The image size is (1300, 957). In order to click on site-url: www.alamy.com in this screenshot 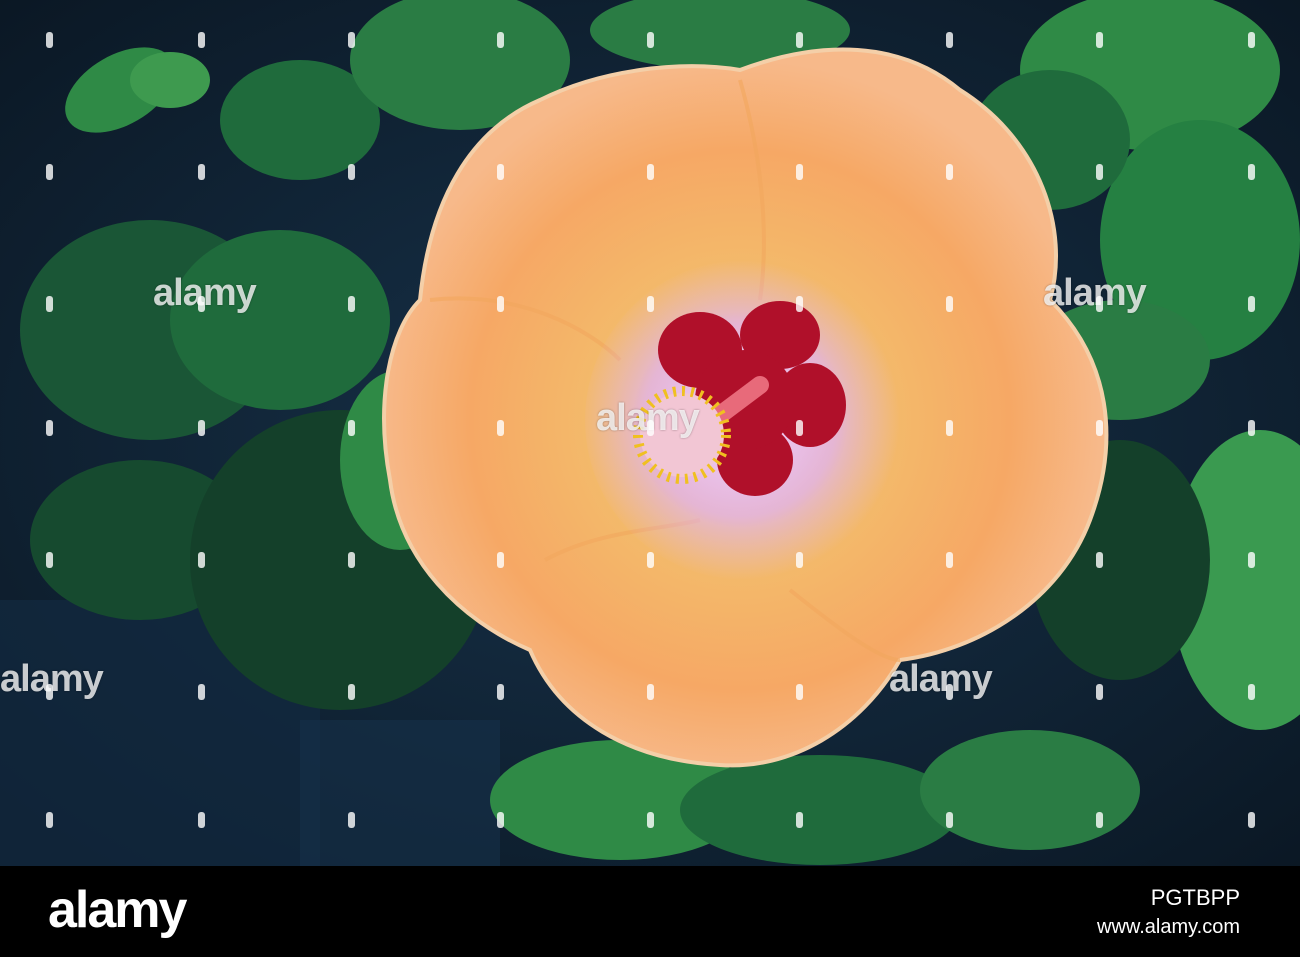, I will do `click(1168, 927)`.